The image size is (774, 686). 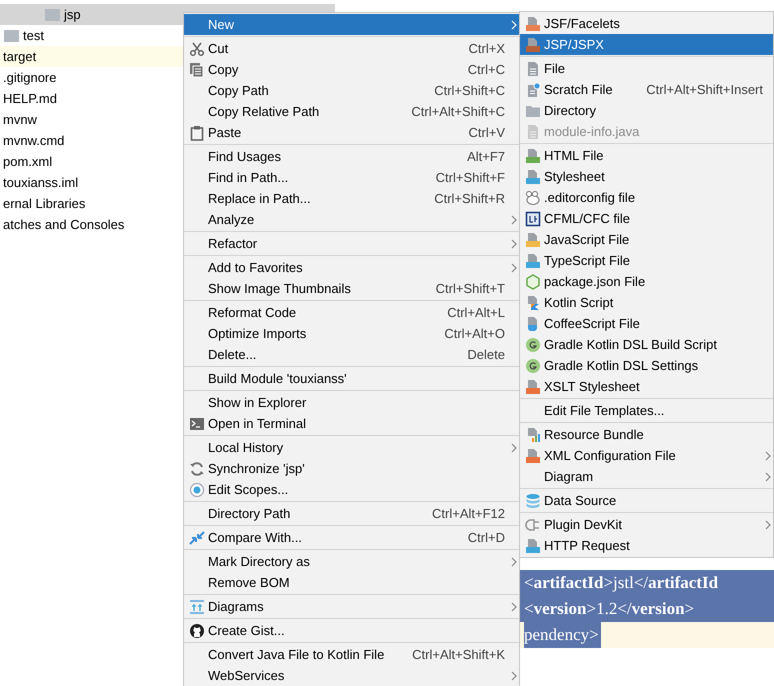 I want to click on compare-arrows-icon, so click(x=197, y=538).